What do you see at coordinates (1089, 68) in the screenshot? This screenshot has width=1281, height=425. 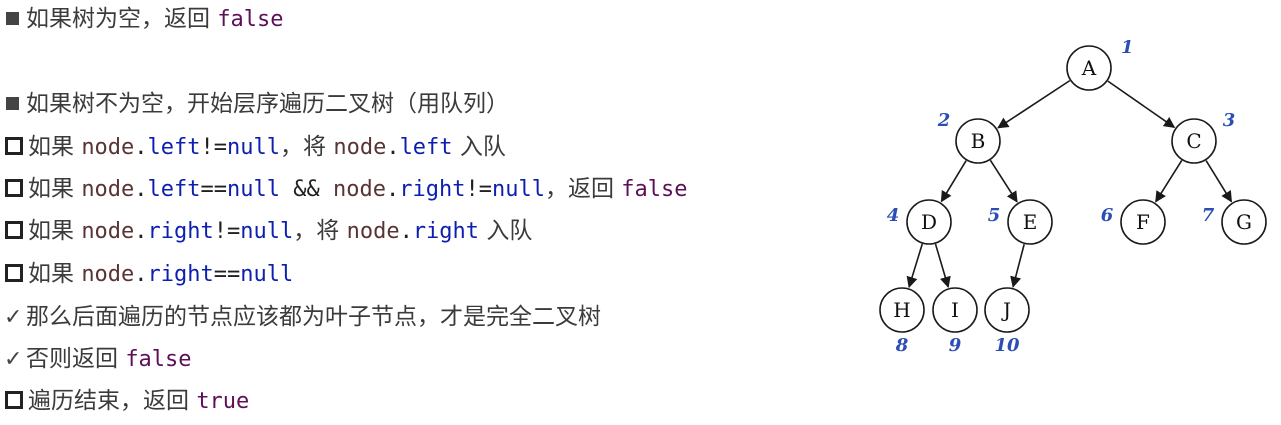 I see `node-label: A` at bounding box center [1089, 68].